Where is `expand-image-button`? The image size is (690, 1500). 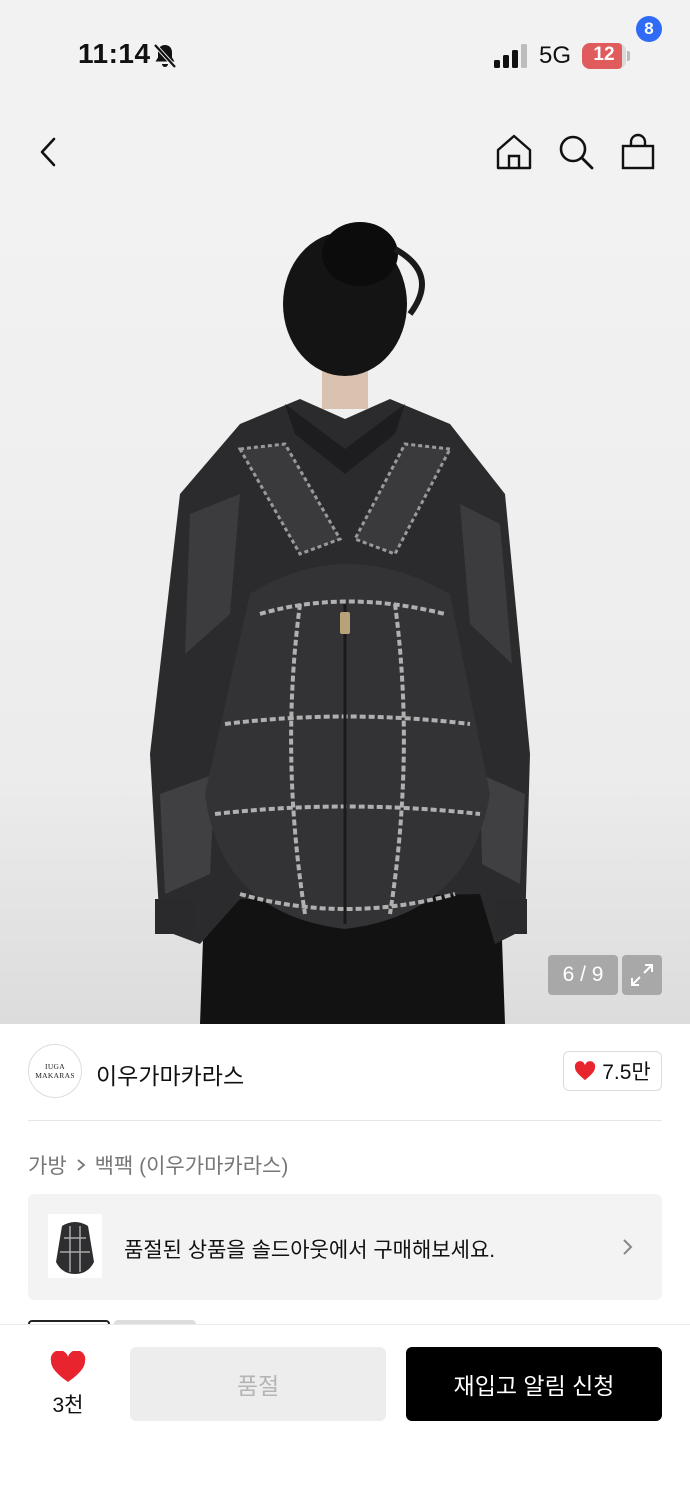 expand-image-button is located at coordinates (642, 975).